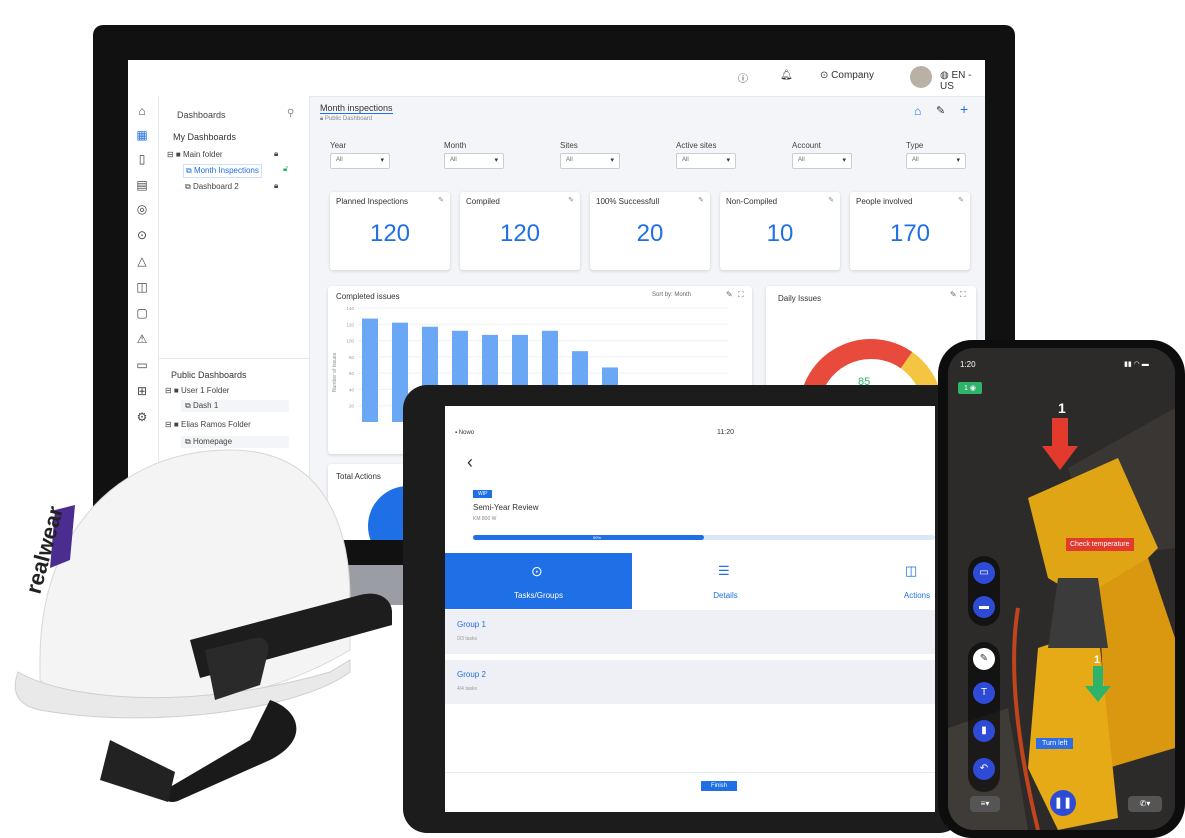 The width and height of the screenshot is (1185, 838). I want to click on folder-icon: ▬, so click(984, 607).